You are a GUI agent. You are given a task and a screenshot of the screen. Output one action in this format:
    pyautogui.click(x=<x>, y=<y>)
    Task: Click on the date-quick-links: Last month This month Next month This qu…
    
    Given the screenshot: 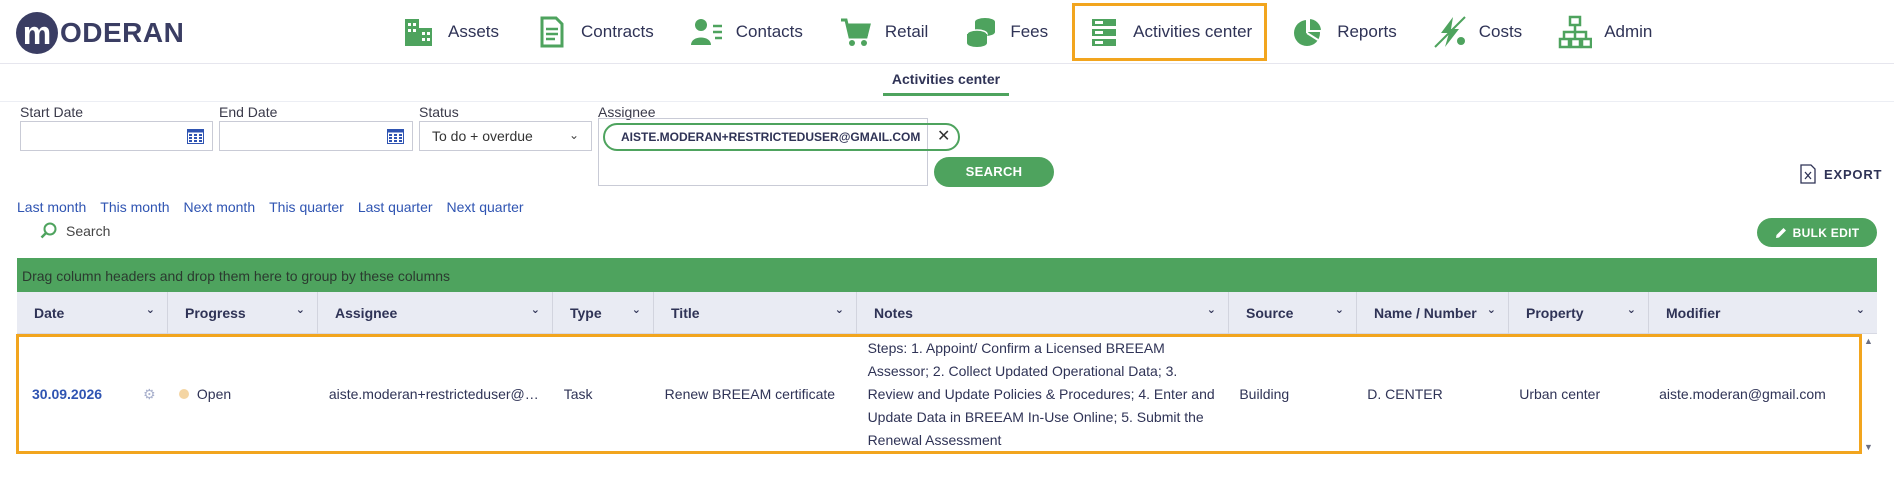 What is the action you would take?
    pyautogui.click(x=277, y=207)
    